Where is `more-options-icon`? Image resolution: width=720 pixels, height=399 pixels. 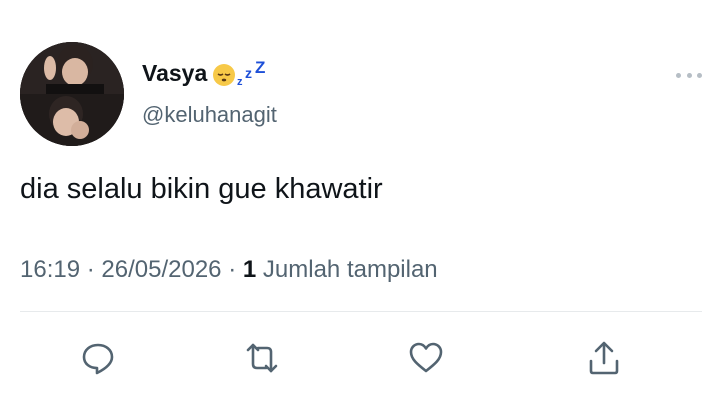
more-options-icon is located at coordinates (689, 75).